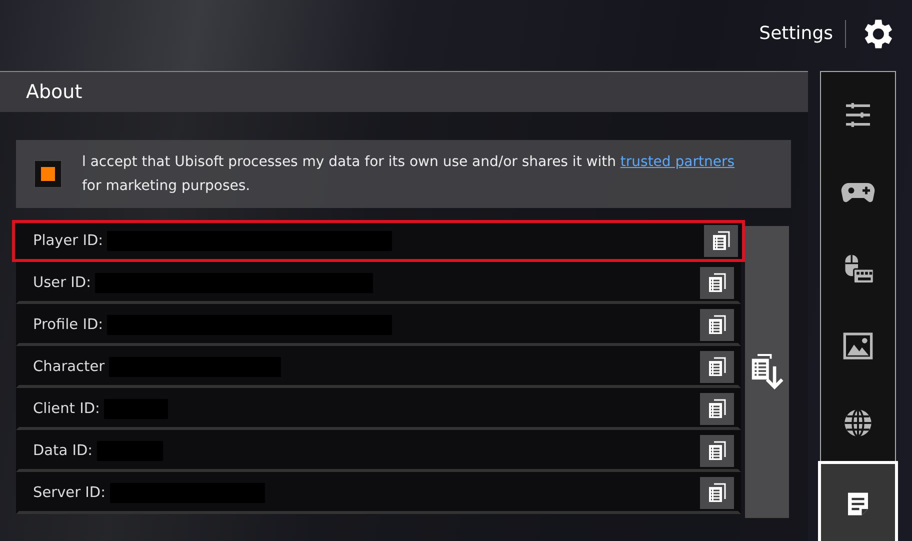 The image size is (912, 541). What do you see at coordinates (48, 174) in the screenshot?
I see `consent-checkbox` at bounding box center [48, 174].